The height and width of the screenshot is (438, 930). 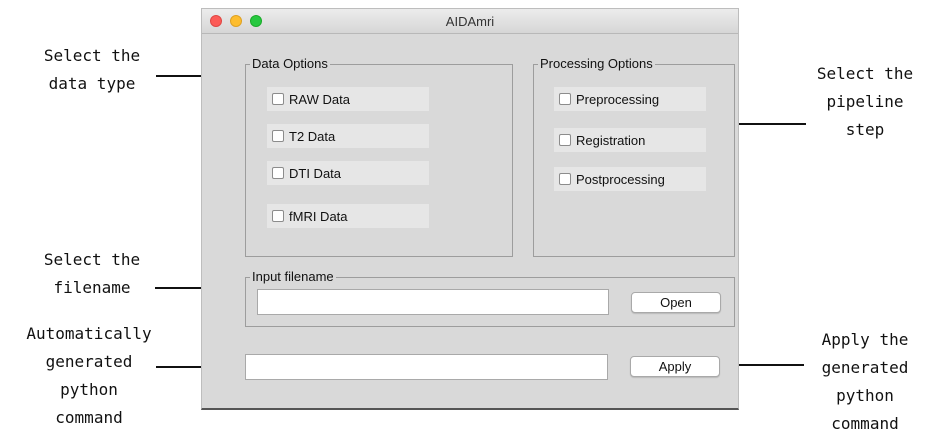 I want to click on checkbox-raw-data: RAW Data, so click(x=348, y=99).